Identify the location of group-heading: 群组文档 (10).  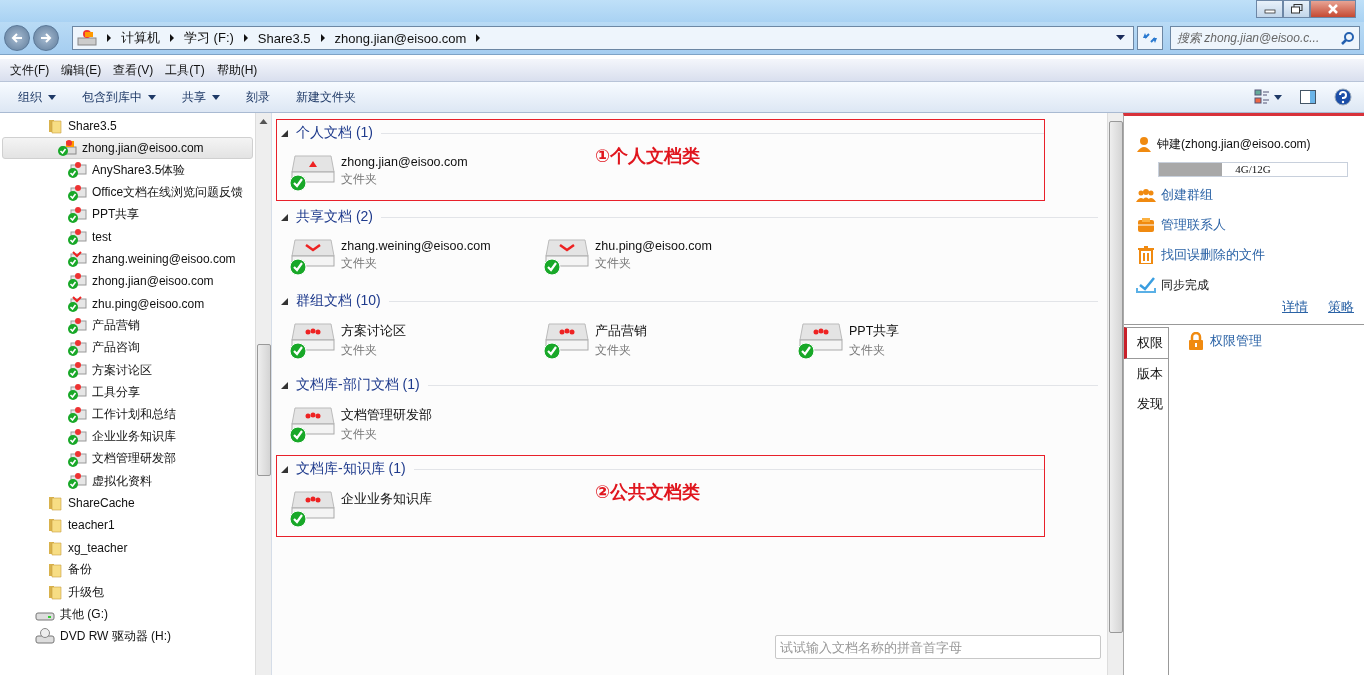
(338, 301).